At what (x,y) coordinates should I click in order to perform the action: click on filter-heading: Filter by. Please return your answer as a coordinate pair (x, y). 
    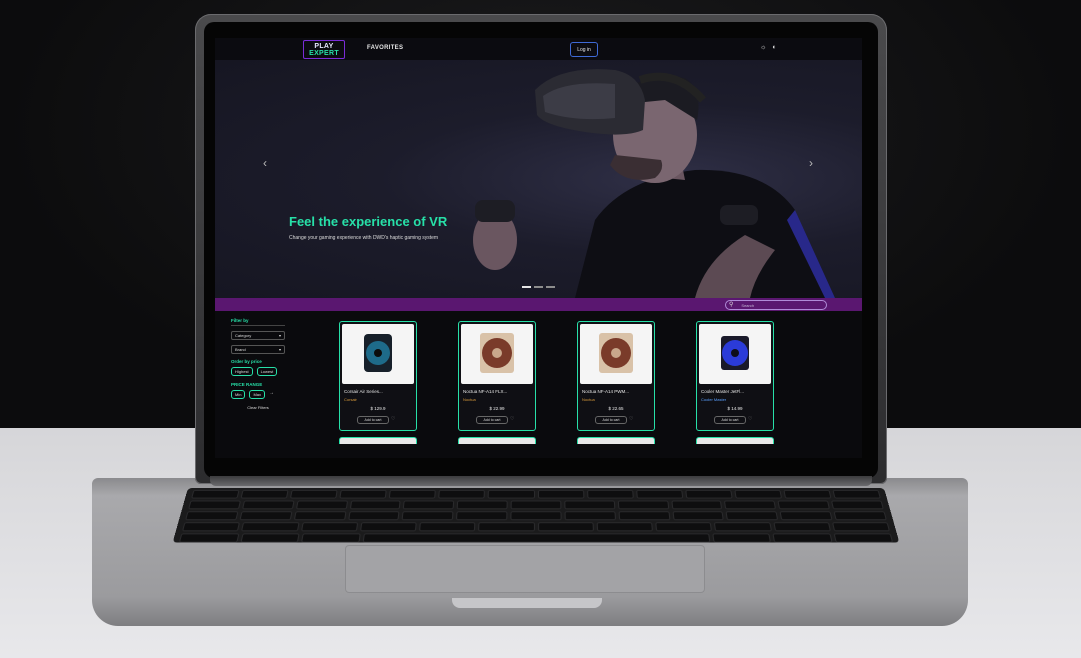
    Looking at the image, I should click on (240, 320).